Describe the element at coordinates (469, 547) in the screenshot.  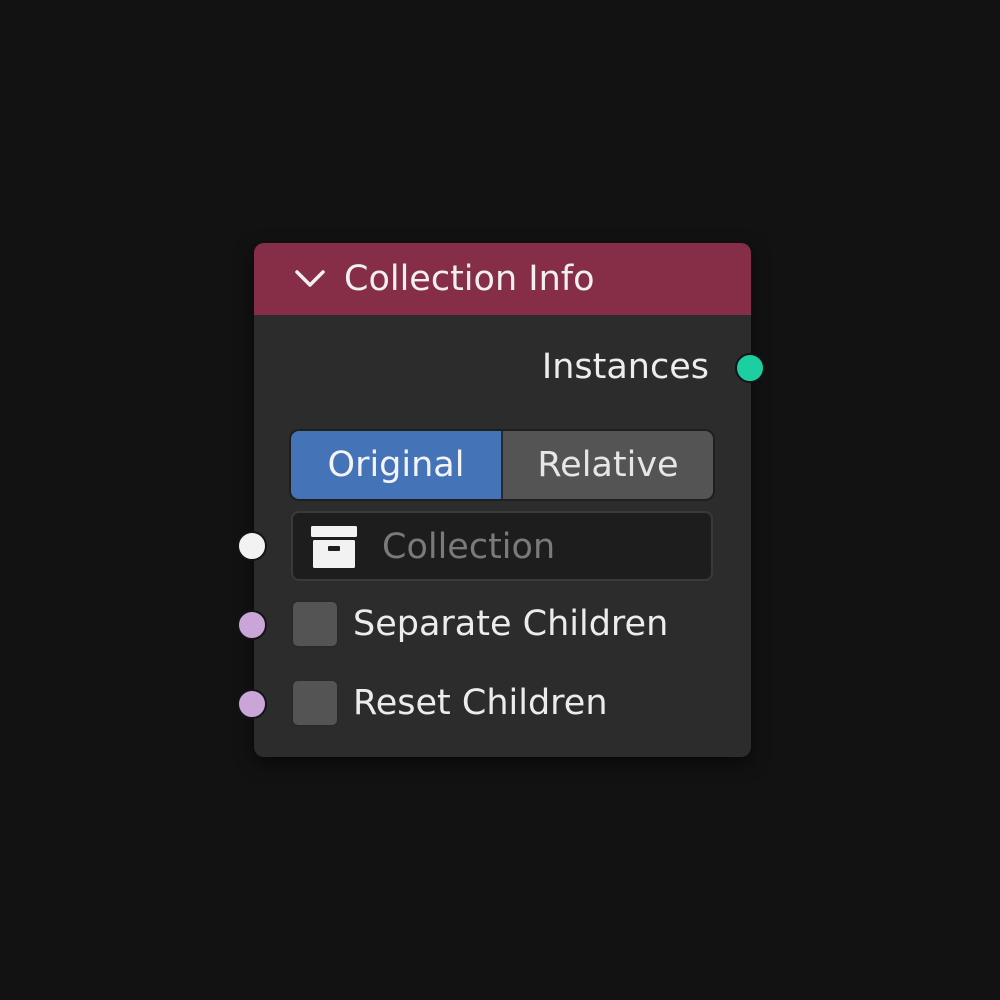
I see `collection-placeholder: Collection` at that location.